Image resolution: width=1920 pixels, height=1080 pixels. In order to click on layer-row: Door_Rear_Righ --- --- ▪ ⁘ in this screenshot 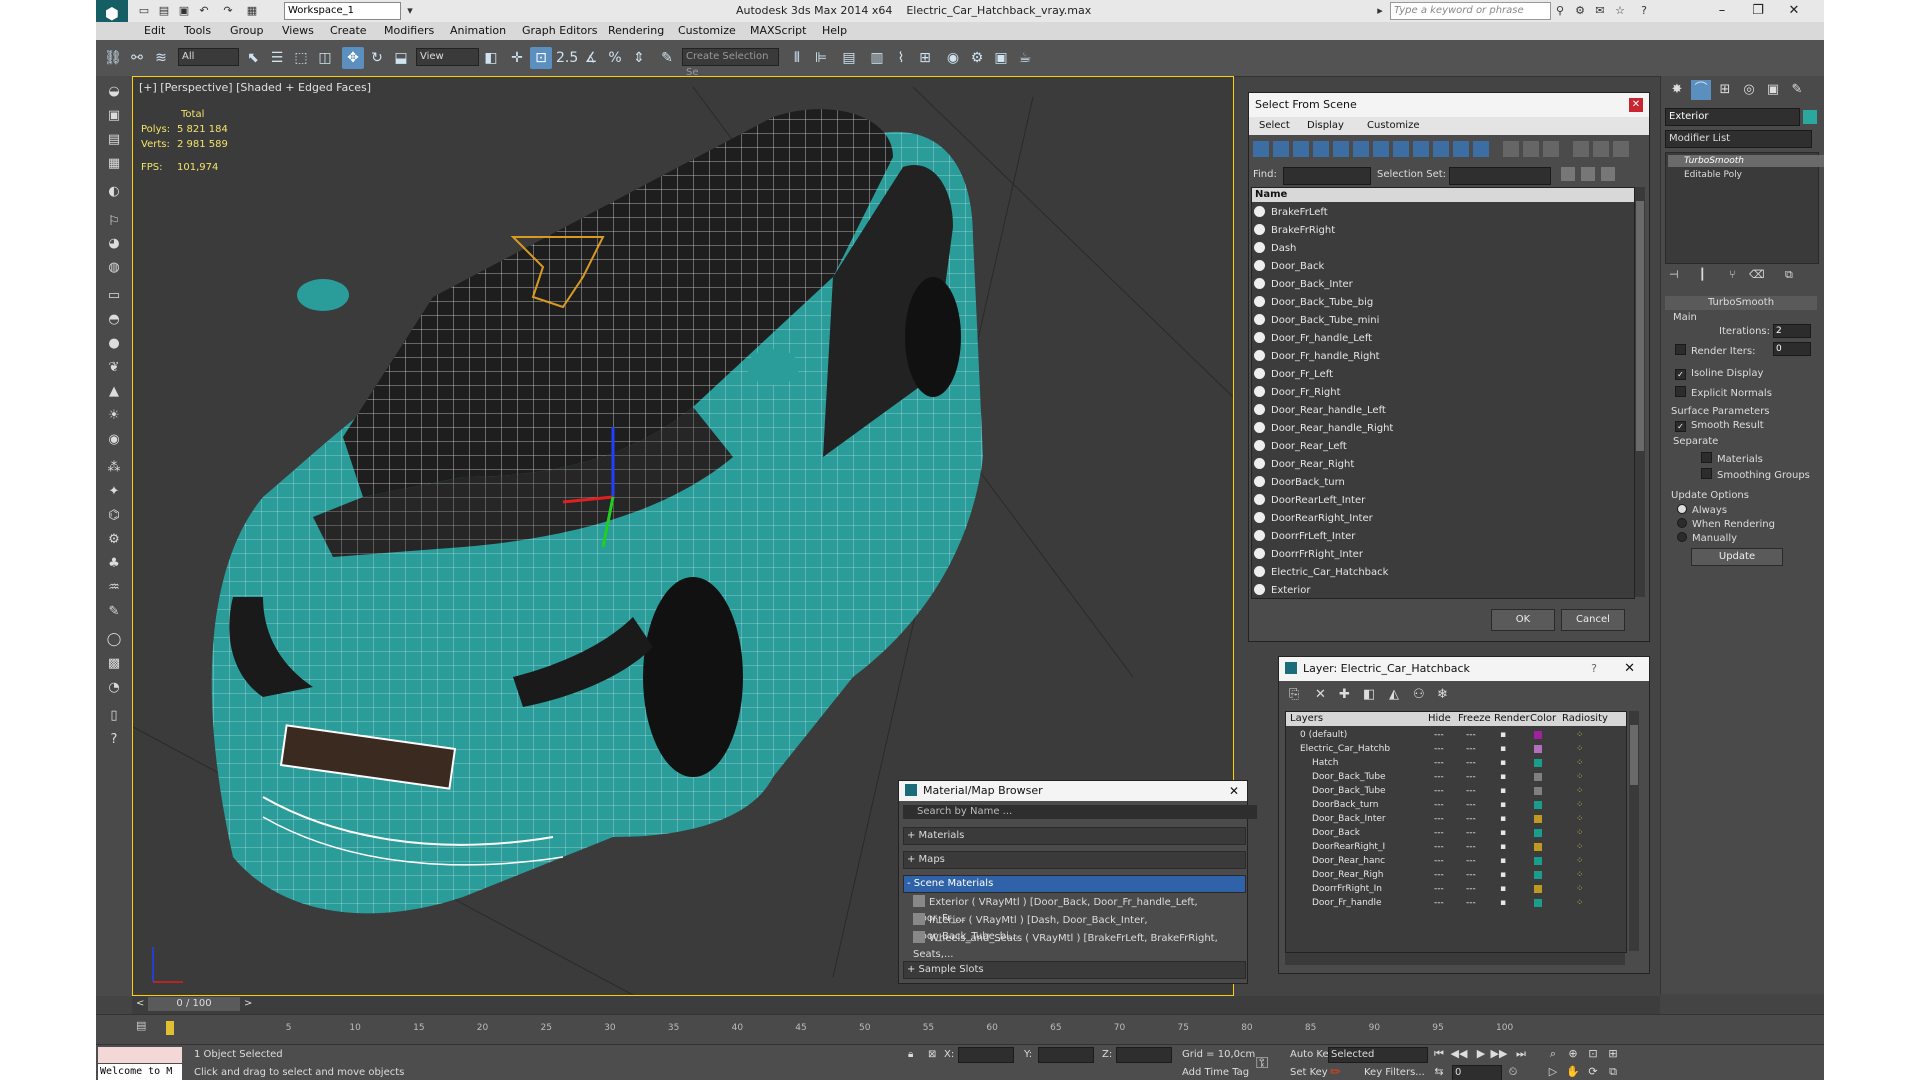, I will do `click(1456, 875)`.